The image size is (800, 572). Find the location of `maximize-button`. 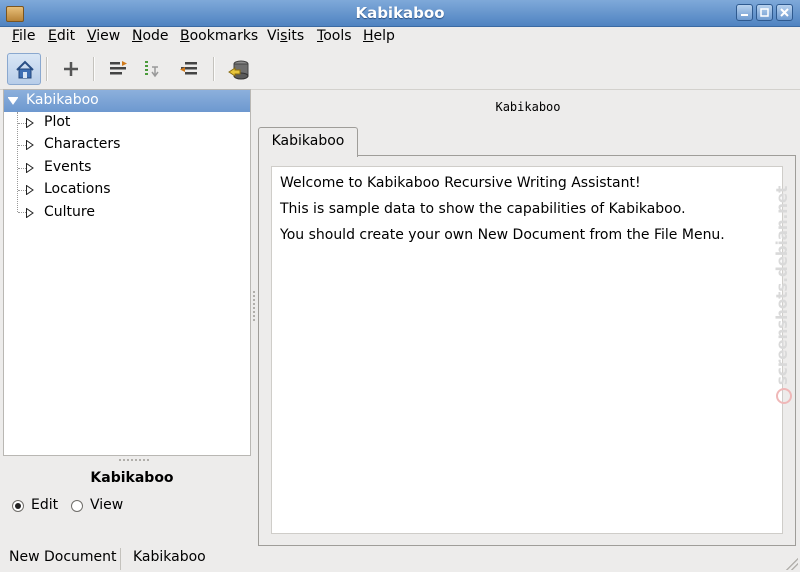

maximize-button is located at coordinates (764, 12).